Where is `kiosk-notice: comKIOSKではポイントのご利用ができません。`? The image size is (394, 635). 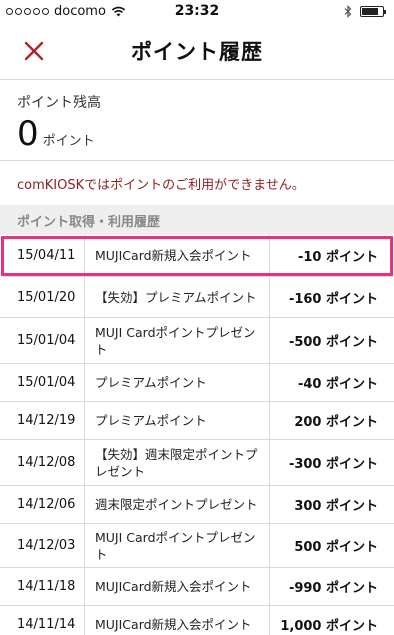 kiosk-notice: comKIOSKではポイントのご利用ができません。 is located at coordinates (197, 182).